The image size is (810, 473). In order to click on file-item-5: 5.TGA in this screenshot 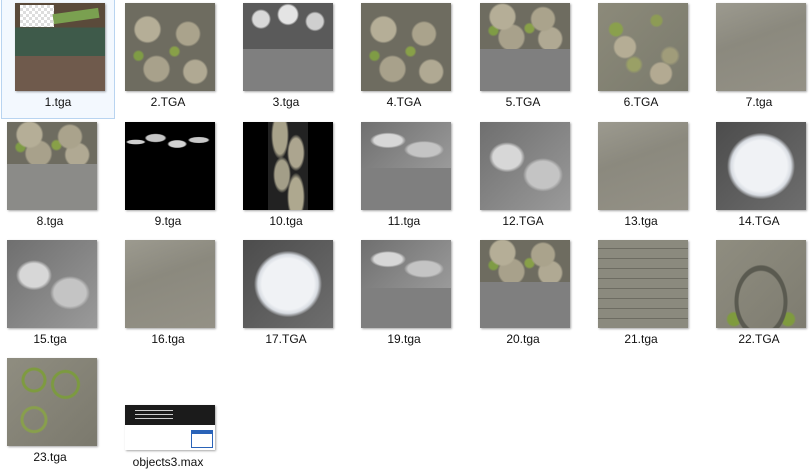, I will do `click(523, 59)`.